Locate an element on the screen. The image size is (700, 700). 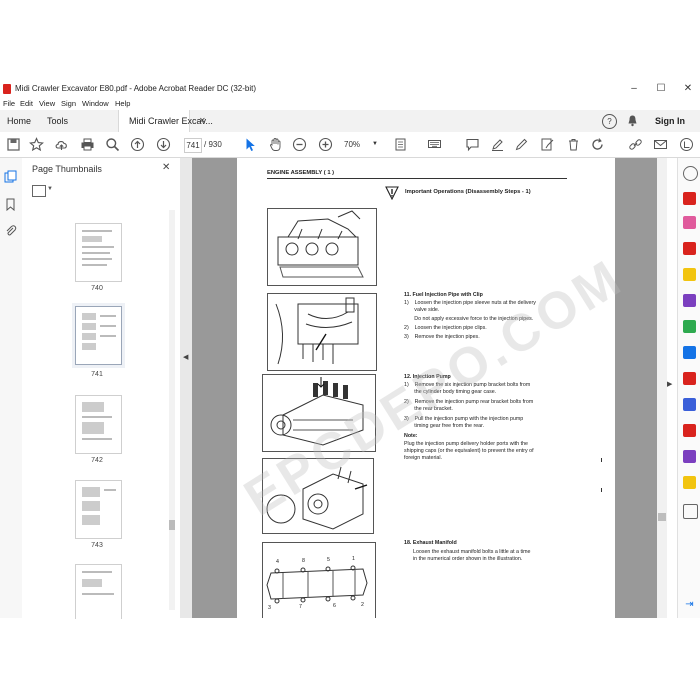
compress-pdf-icon is located at coordinates (689, 352).